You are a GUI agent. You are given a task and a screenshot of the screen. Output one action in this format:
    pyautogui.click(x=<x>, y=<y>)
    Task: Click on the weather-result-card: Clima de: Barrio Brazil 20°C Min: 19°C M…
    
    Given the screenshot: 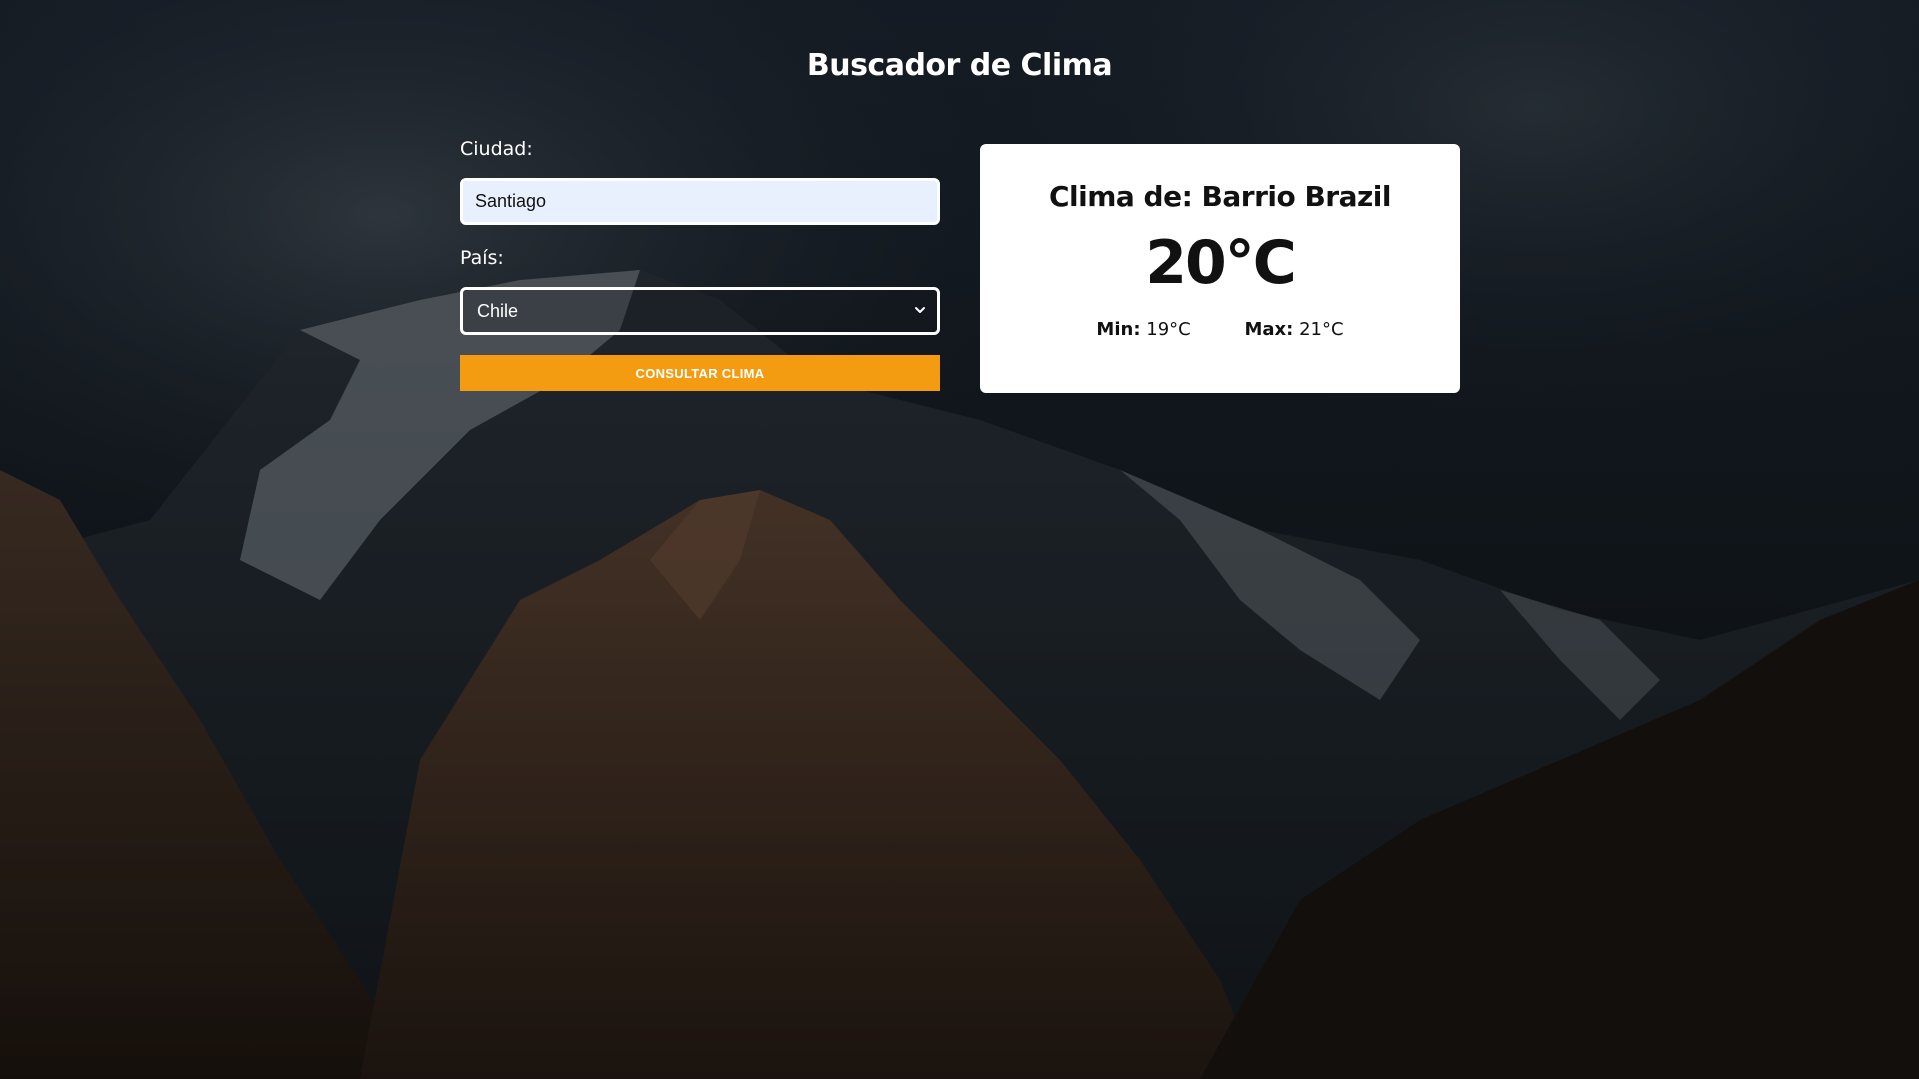 What is the action you would take?
    pyautogui.click(x=1220, y=268)
    